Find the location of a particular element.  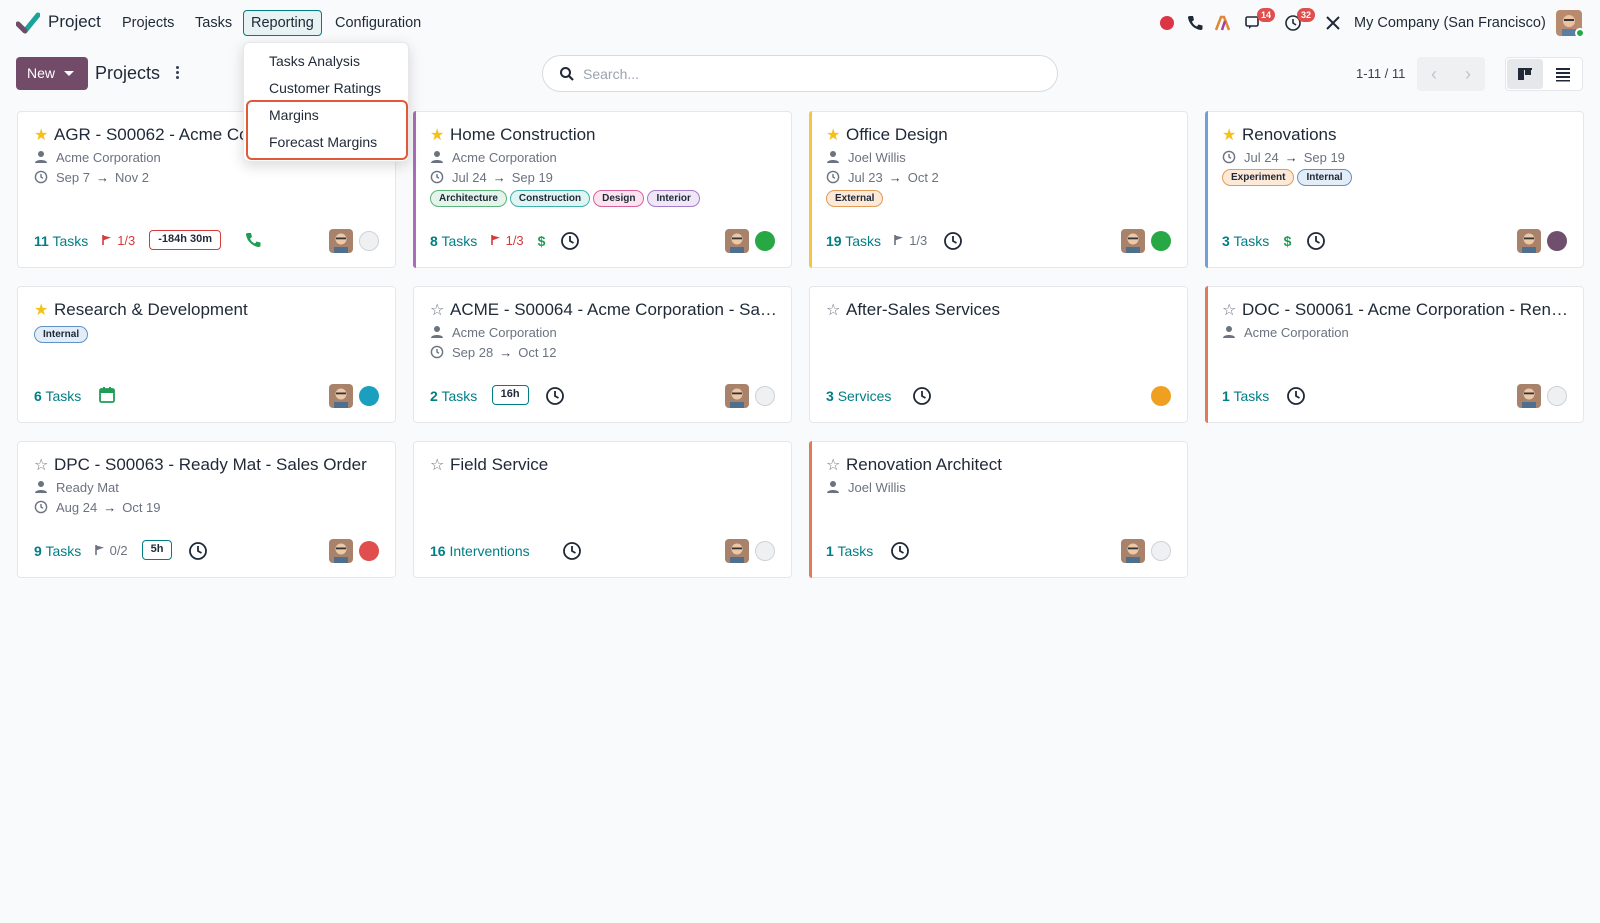

task-count-link: 3 Services is located at coordinates (858, 396).